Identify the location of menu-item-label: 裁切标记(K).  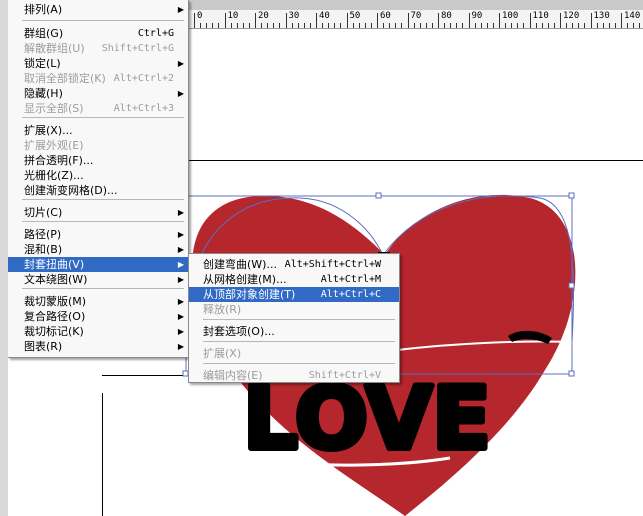
(54, 331).